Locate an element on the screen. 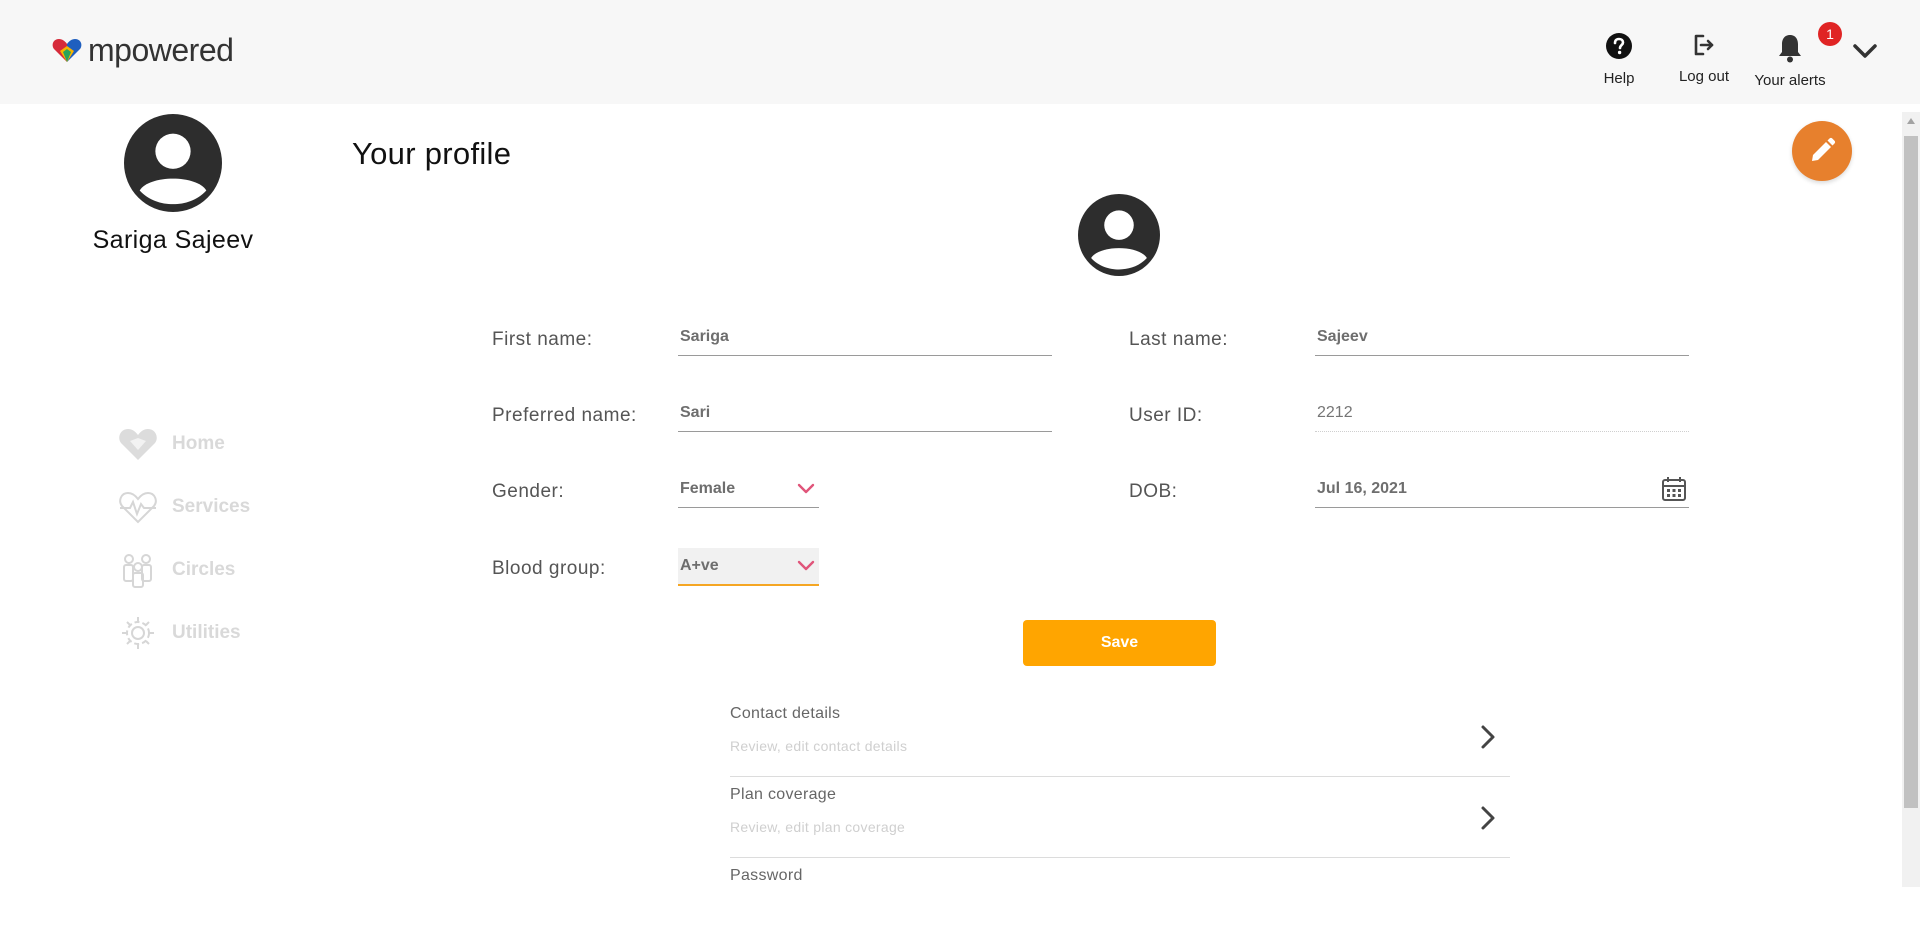  dob-label: DOB: is located at coordinates (1153, 491).